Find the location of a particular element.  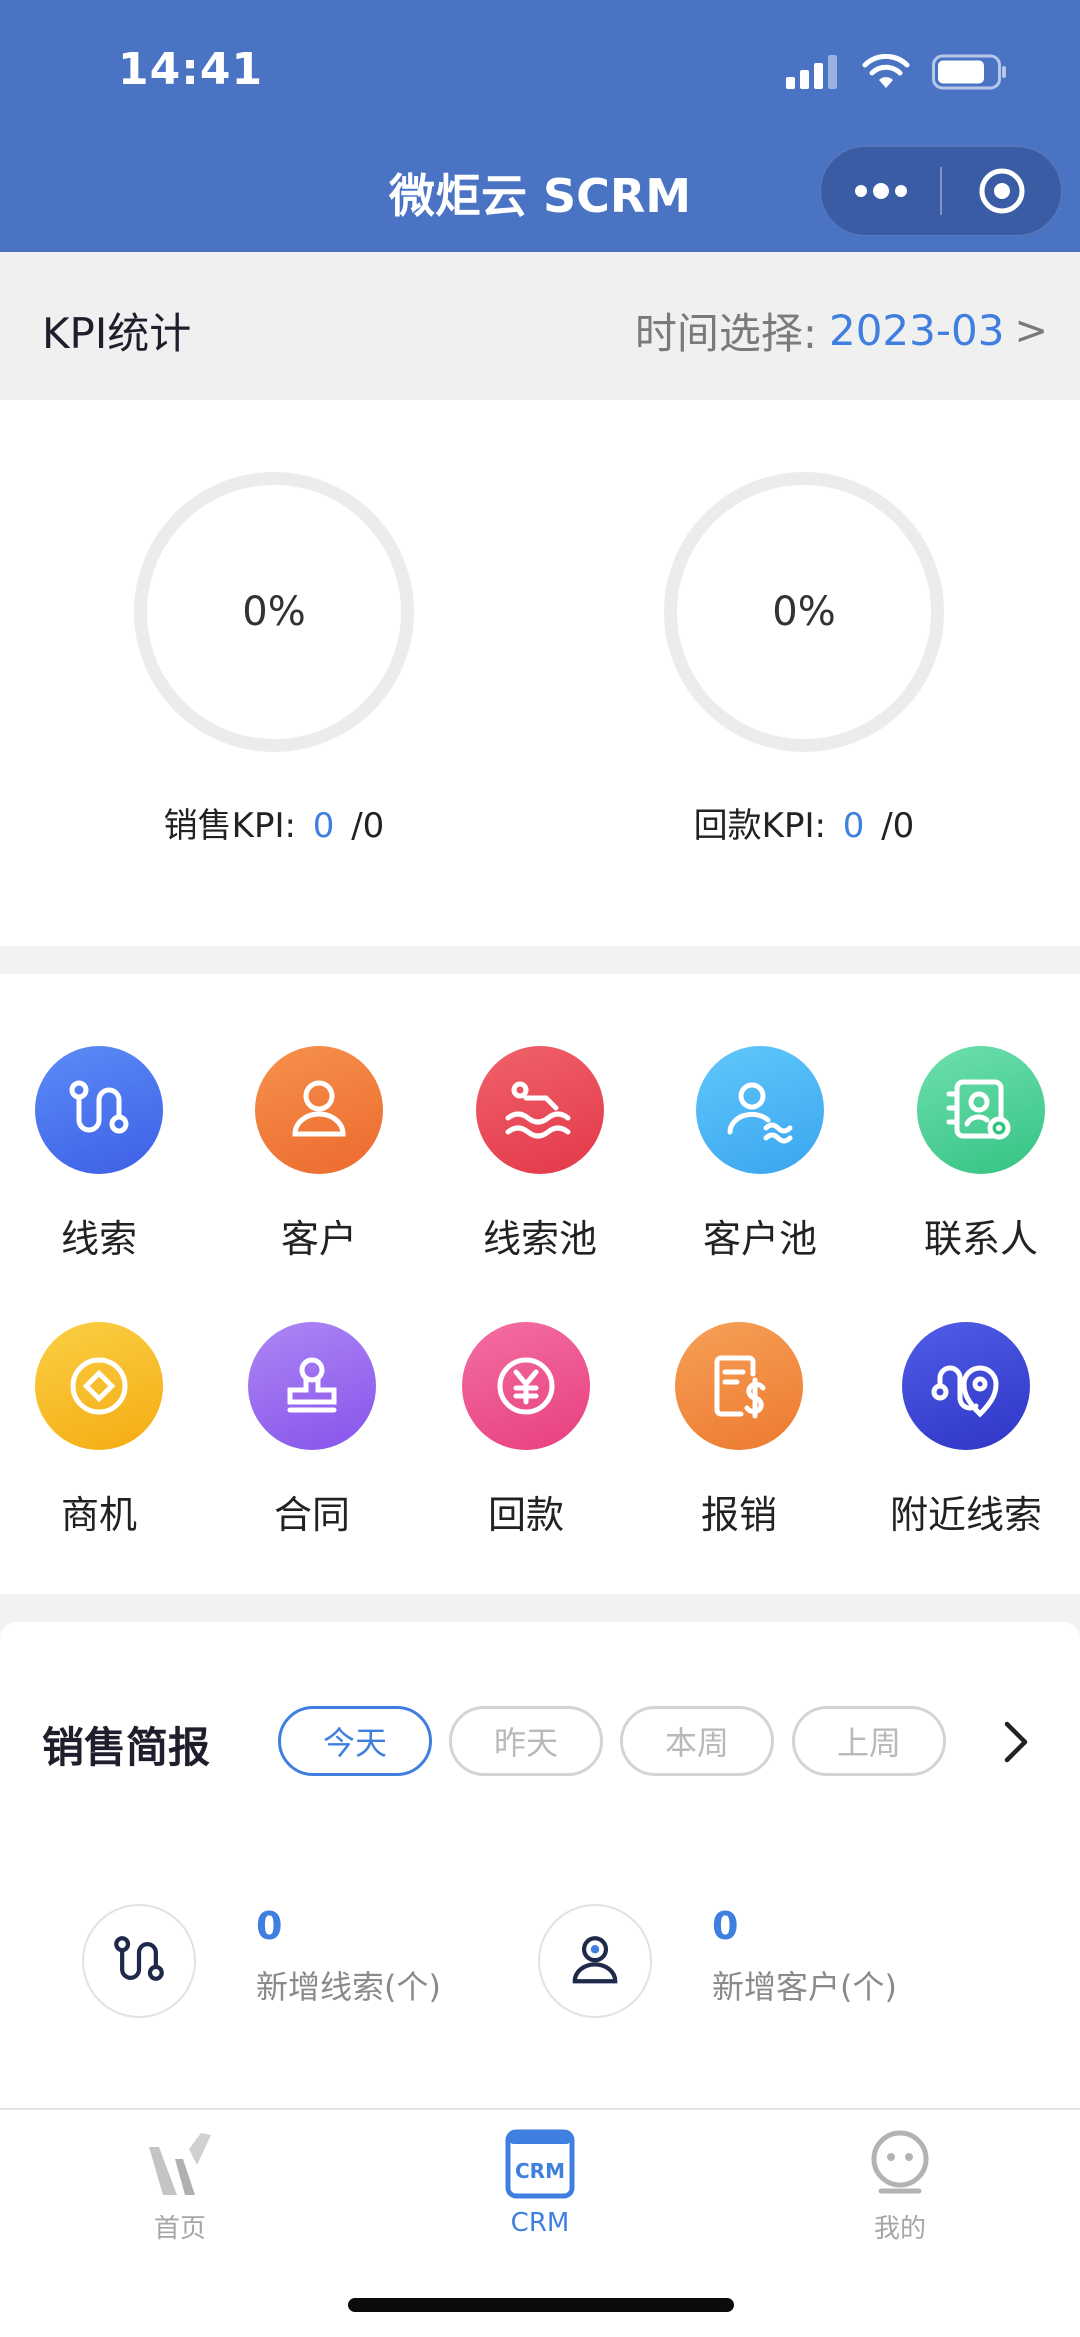

lead-pool-icon is located at coordinates (540, 1110).